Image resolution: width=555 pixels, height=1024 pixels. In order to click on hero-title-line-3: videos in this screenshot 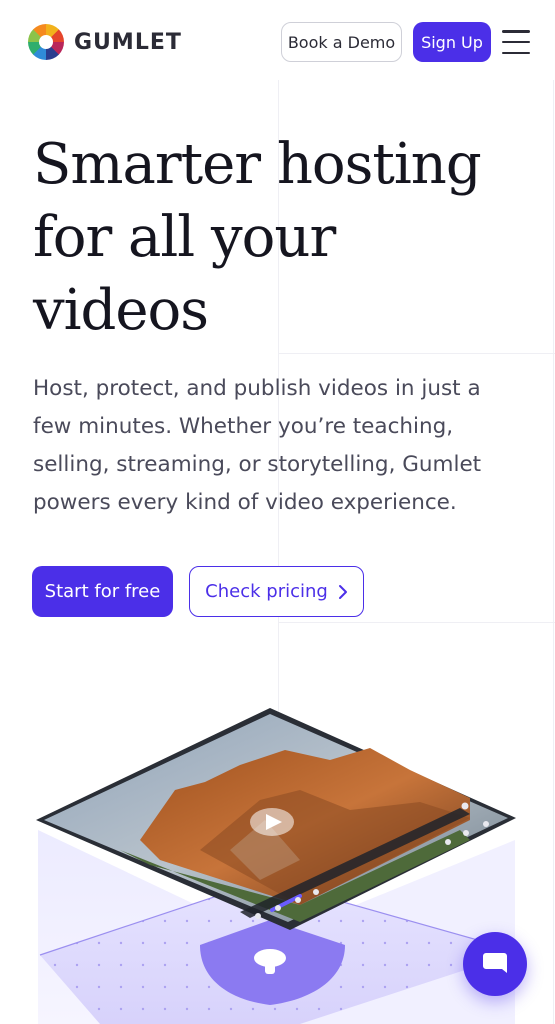, I will do `click(121, 310)`.